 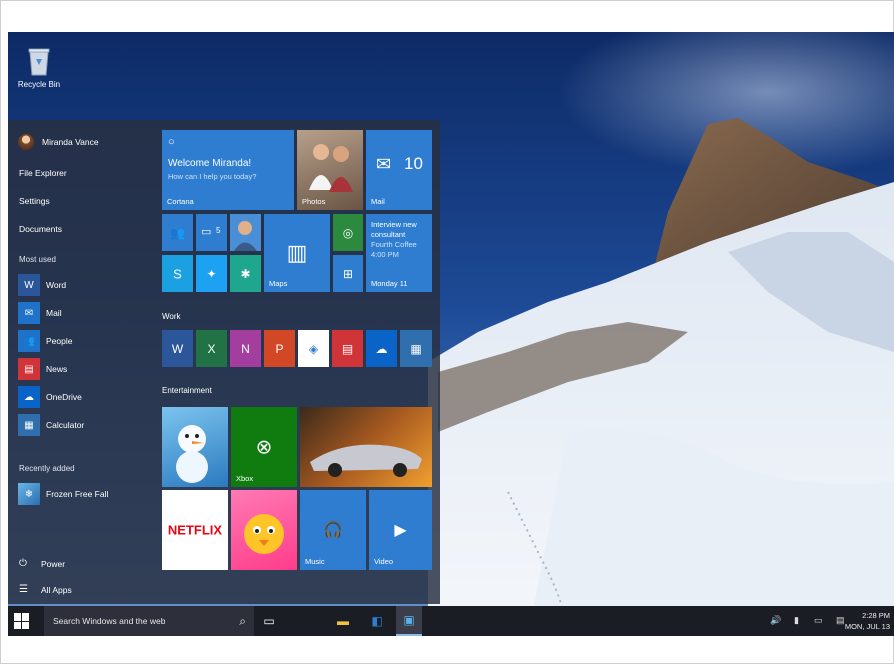 I want to click on app-label: News, so click(x=57, y=369).